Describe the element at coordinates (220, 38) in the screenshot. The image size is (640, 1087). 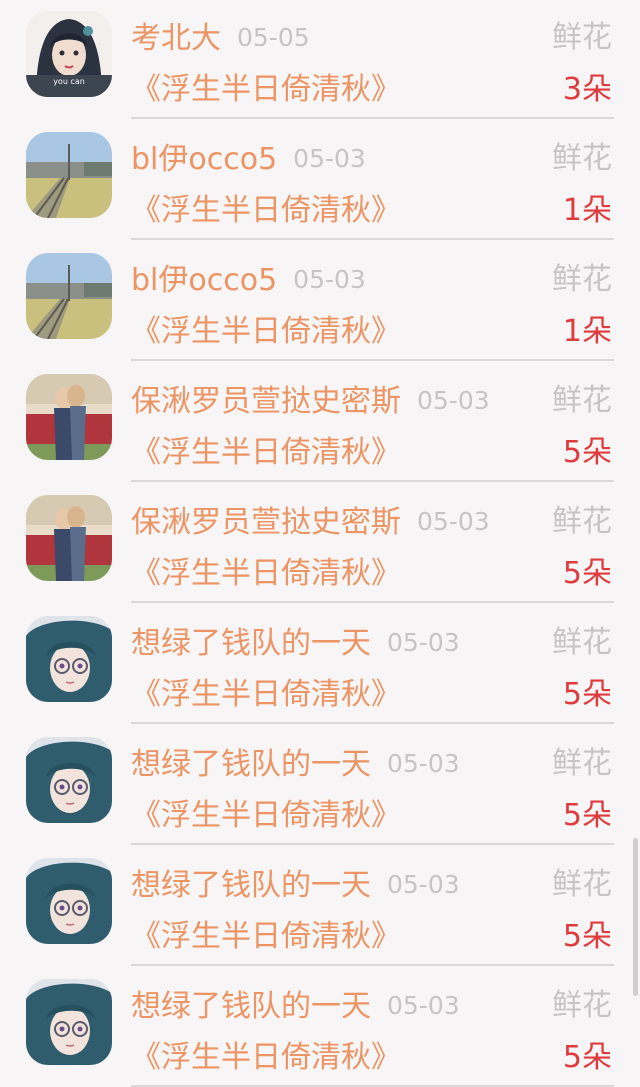
I see `user-name: 考北大 05-05` at that location.